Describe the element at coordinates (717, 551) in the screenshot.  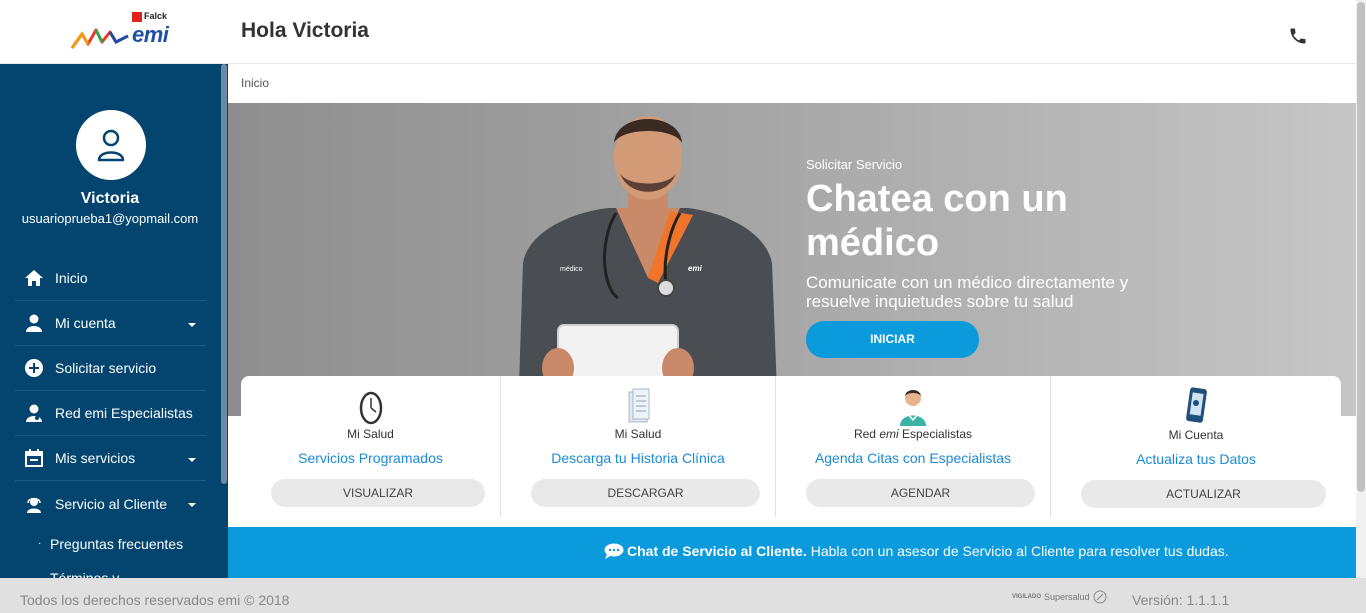
I see `chat-title: Chat de Servicio al Cliente.` at that location.